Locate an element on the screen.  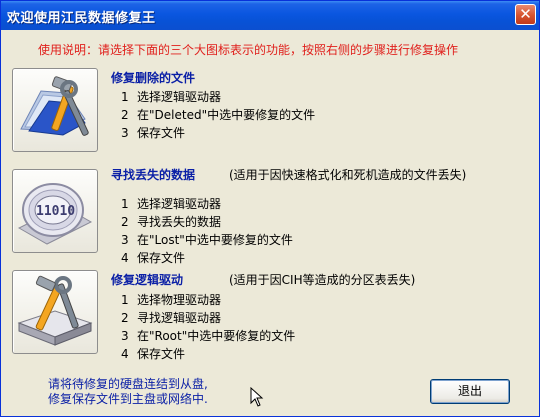
step-item: 2 寻找逻辑驱动器 is located at coordinates (171, 318).